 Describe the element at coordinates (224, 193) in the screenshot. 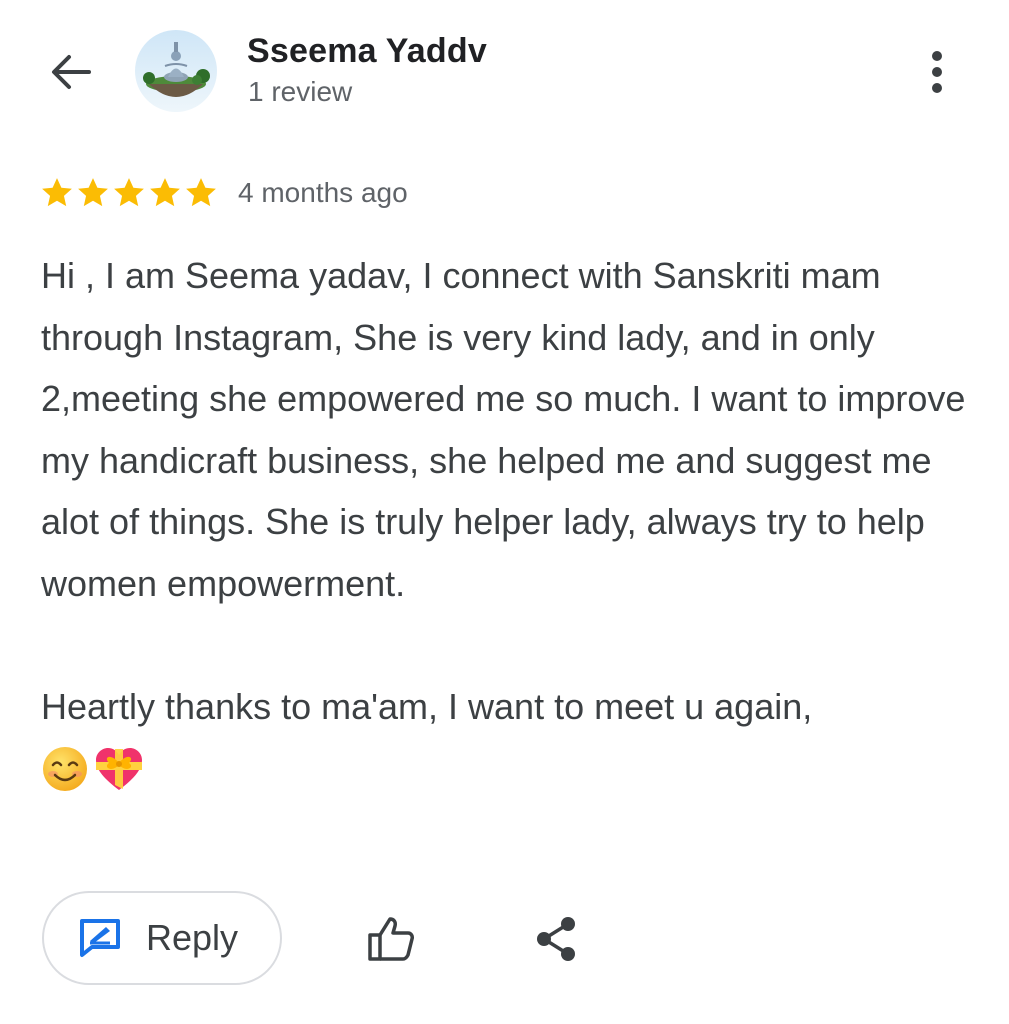

I see `rating-row: 4 months ago` at that location.